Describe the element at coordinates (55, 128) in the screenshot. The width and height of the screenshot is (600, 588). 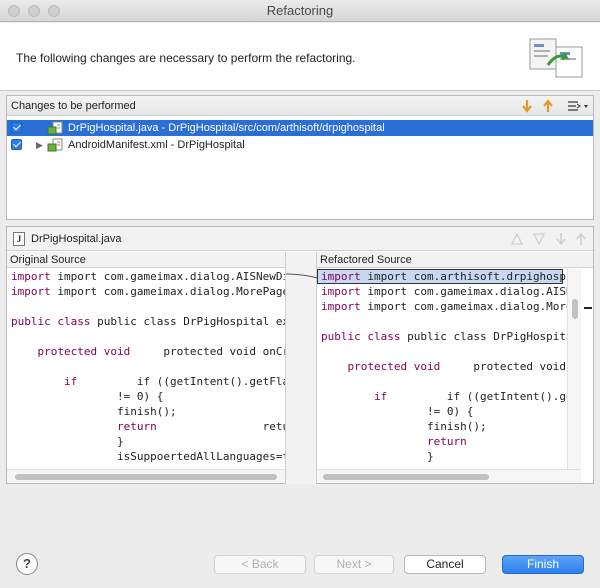
I see `java-file-change-icon` at that location.